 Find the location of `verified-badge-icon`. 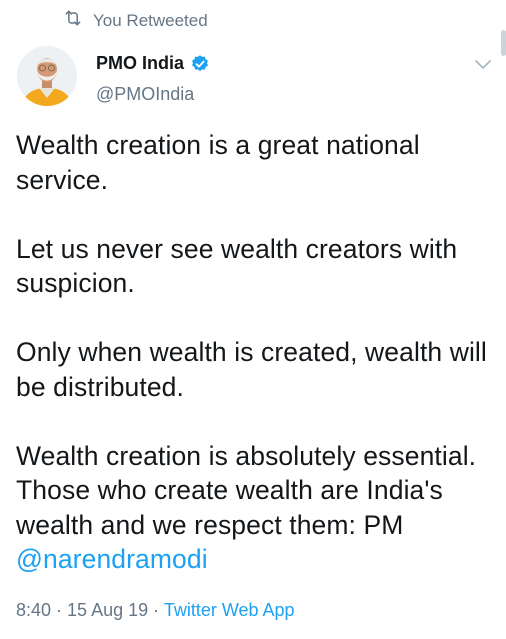

verified-badge-icon is located at coordinates (200, 64).